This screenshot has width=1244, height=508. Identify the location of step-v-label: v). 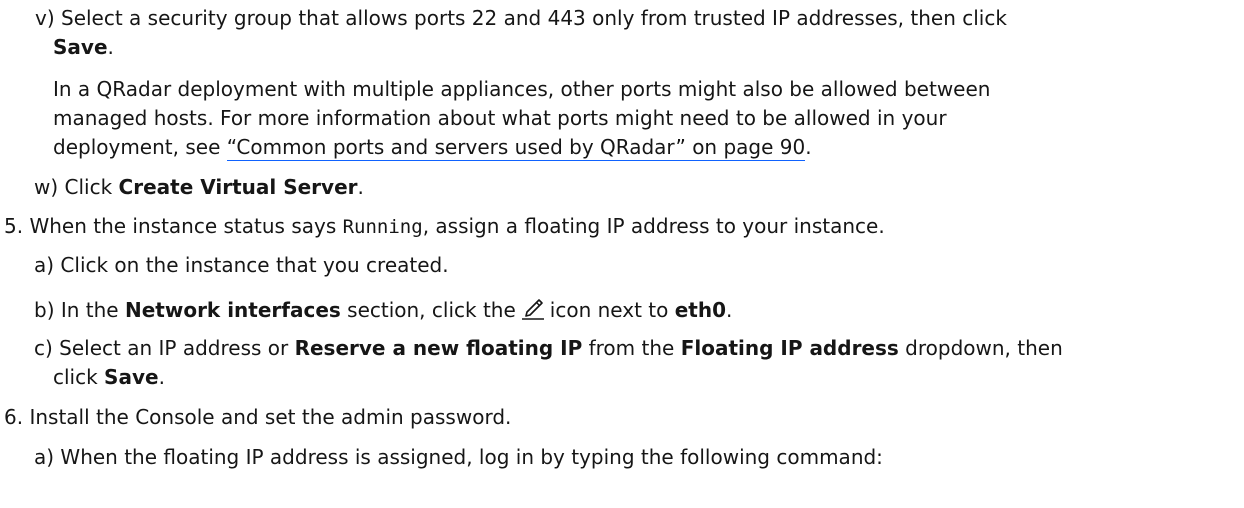
(45, 18).